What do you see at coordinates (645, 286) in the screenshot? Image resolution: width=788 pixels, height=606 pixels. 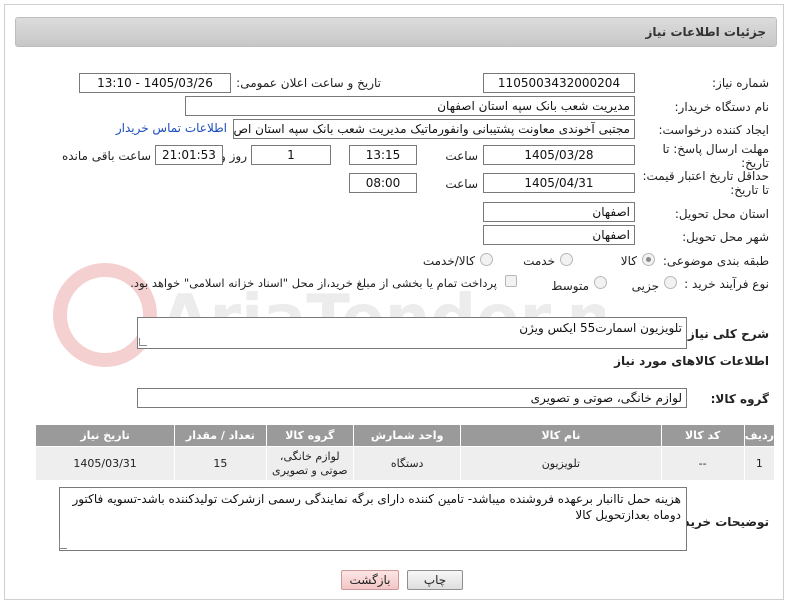 I see `purchase-partial-label: جزیی` at bounding box center [645, 286].